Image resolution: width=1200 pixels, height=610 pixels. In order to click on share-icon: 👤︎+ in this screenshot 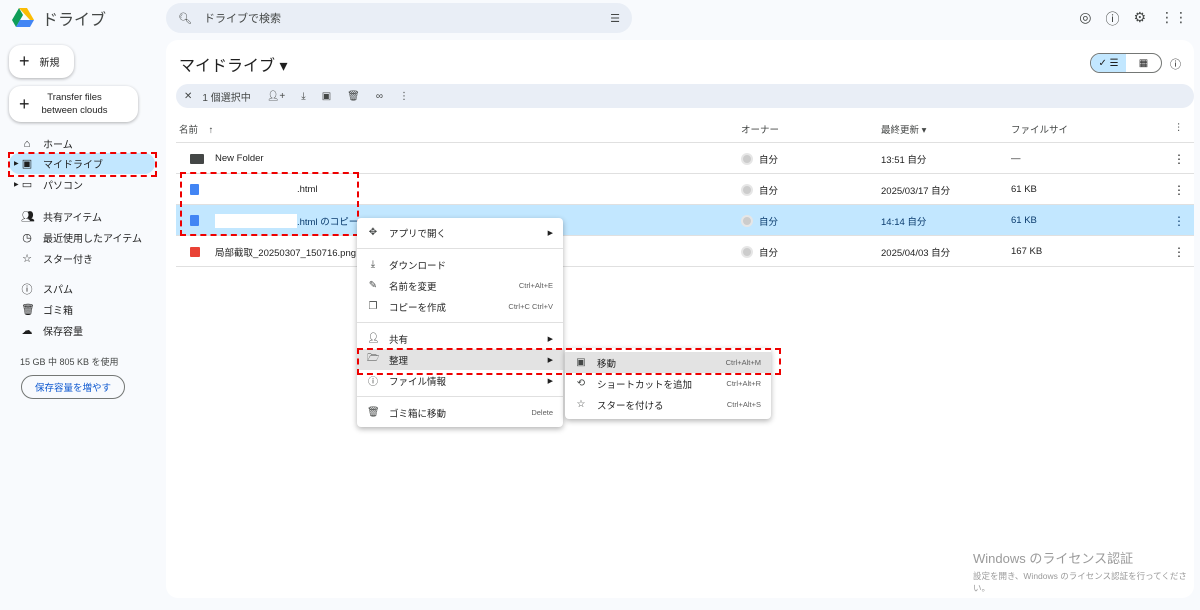, I will do `click(276, 96)`.